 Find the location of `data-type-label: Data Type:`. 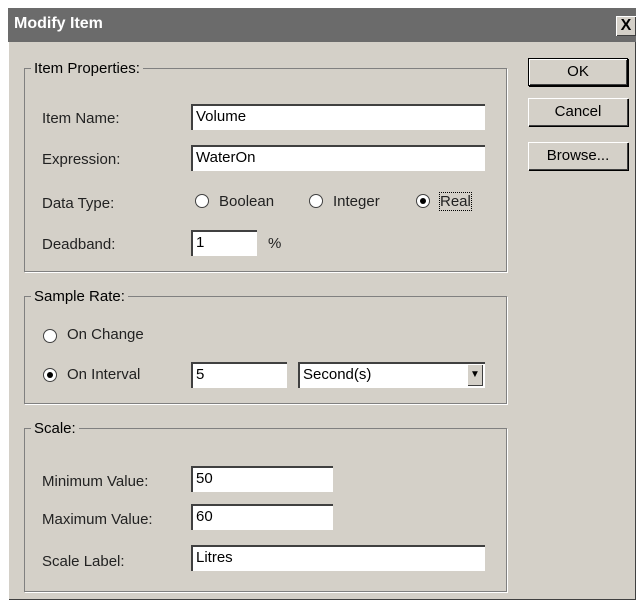

data-type-label: Data Type: is located at coordinates (78, 203).